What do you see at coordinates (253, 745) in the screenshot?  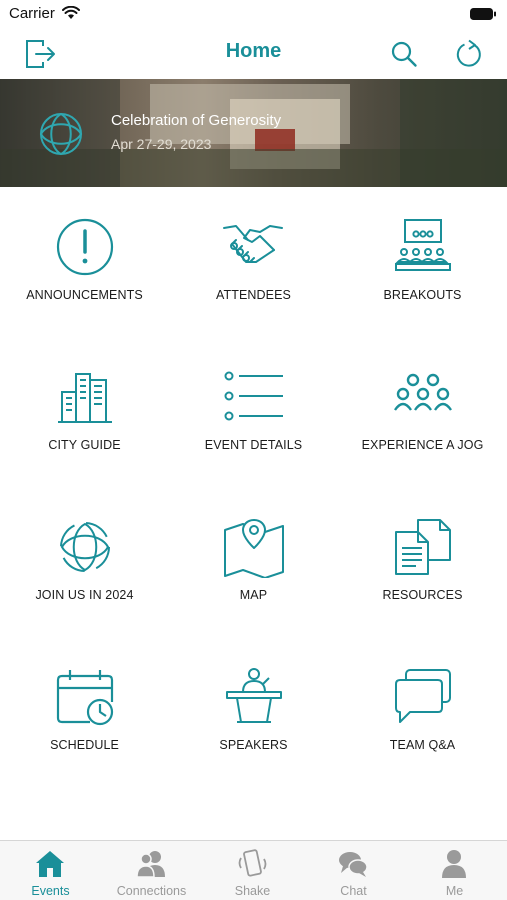 I see `tile-label: SPEAKERS` at bounding box center [253, 745].